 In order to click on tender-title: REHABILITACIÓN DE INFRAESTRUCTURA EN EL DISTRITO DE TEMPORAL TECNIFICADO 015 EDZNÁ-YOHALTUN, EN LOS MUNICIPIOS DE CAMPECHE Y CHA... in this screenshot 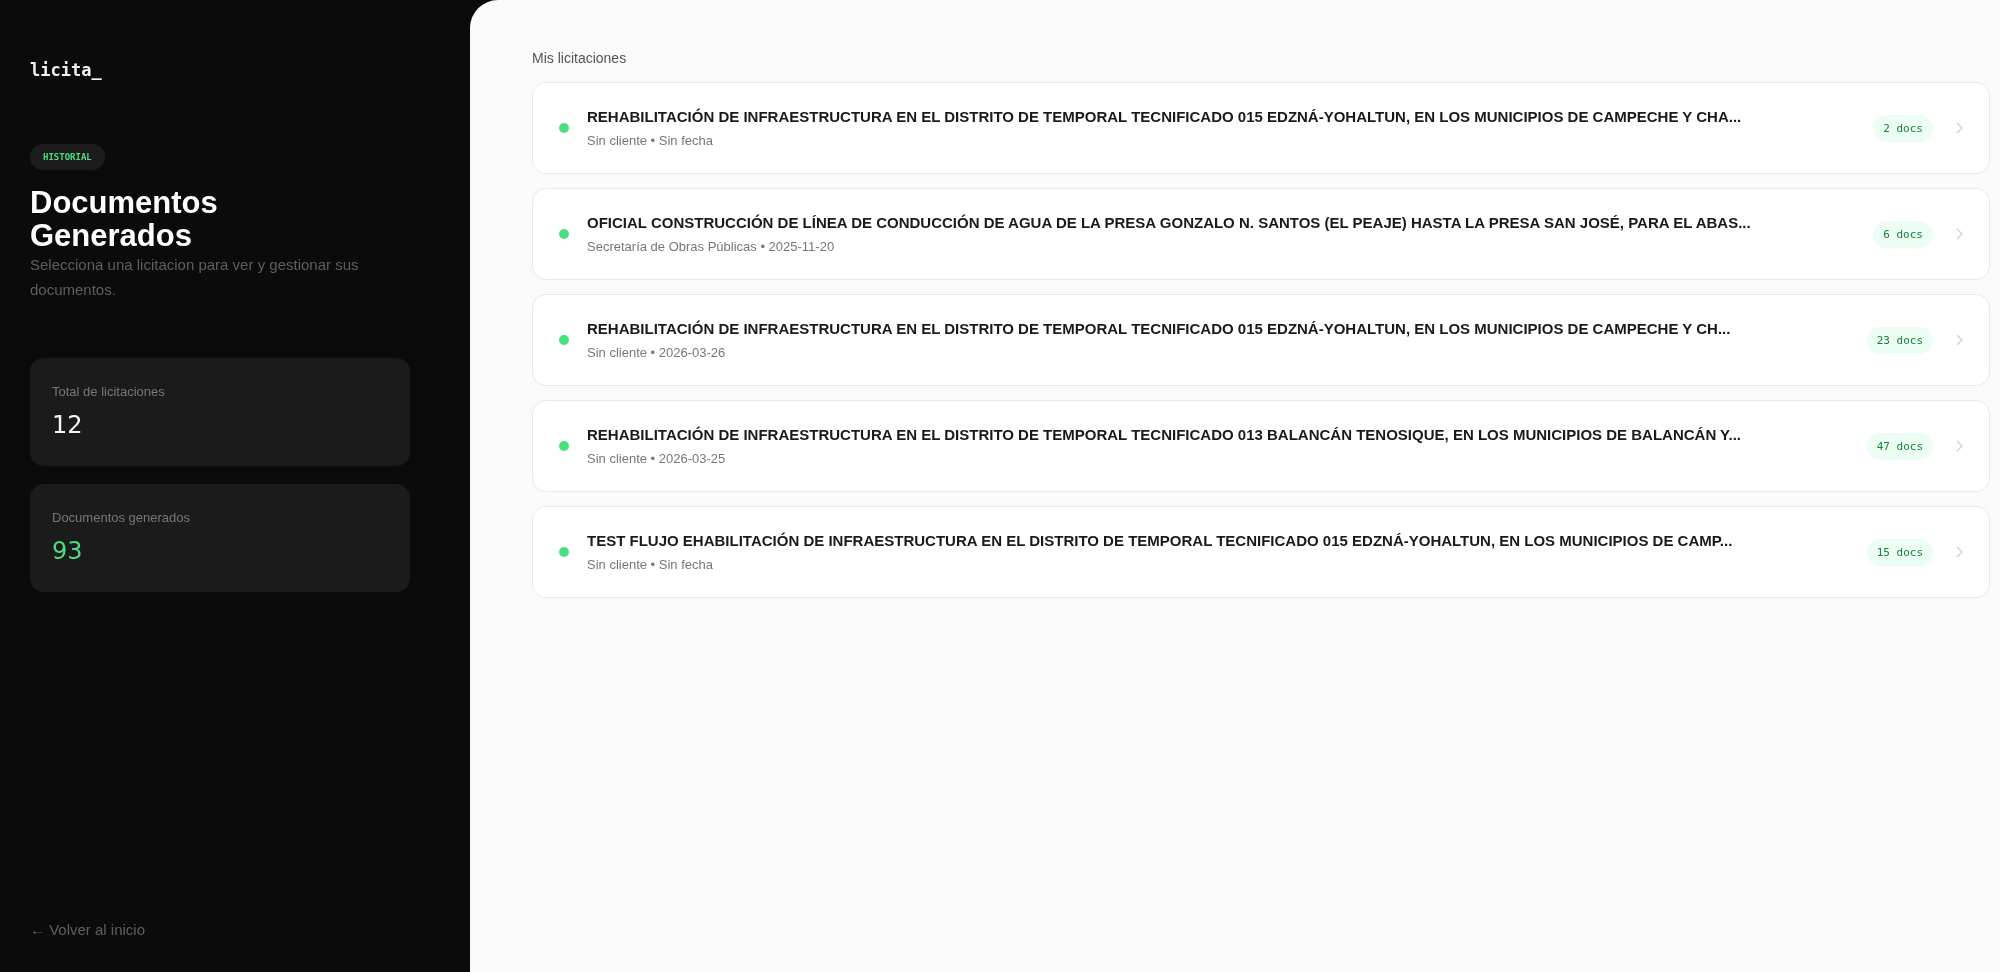, I will do `click(1165, 116)`.